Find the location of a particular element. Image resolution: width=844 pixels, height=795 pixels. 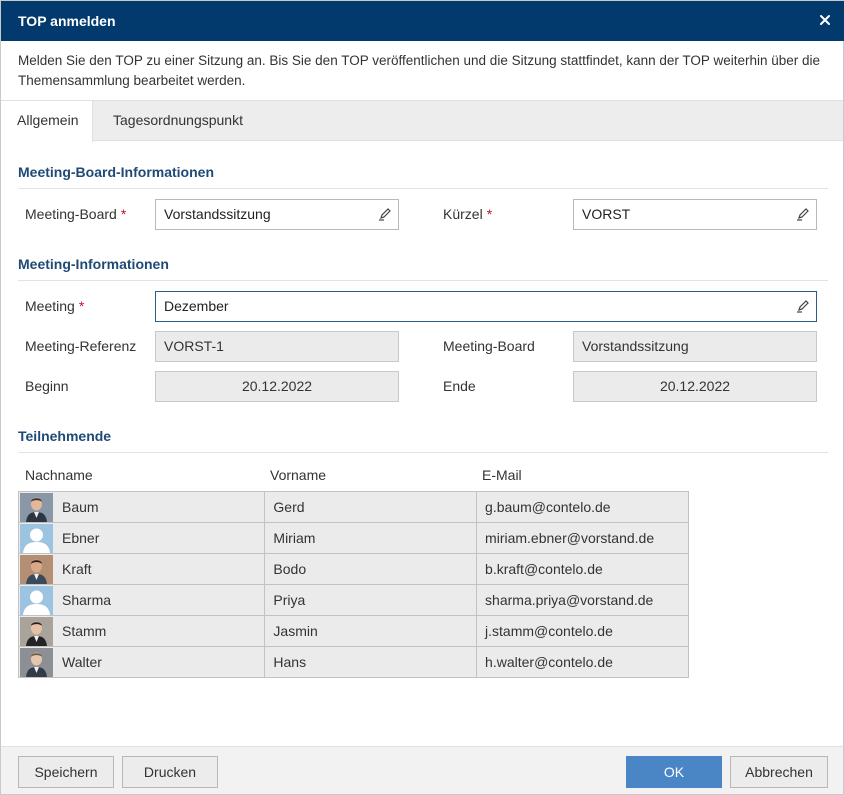

kuerzel-value: VORST is located at coordinates (606, 214).